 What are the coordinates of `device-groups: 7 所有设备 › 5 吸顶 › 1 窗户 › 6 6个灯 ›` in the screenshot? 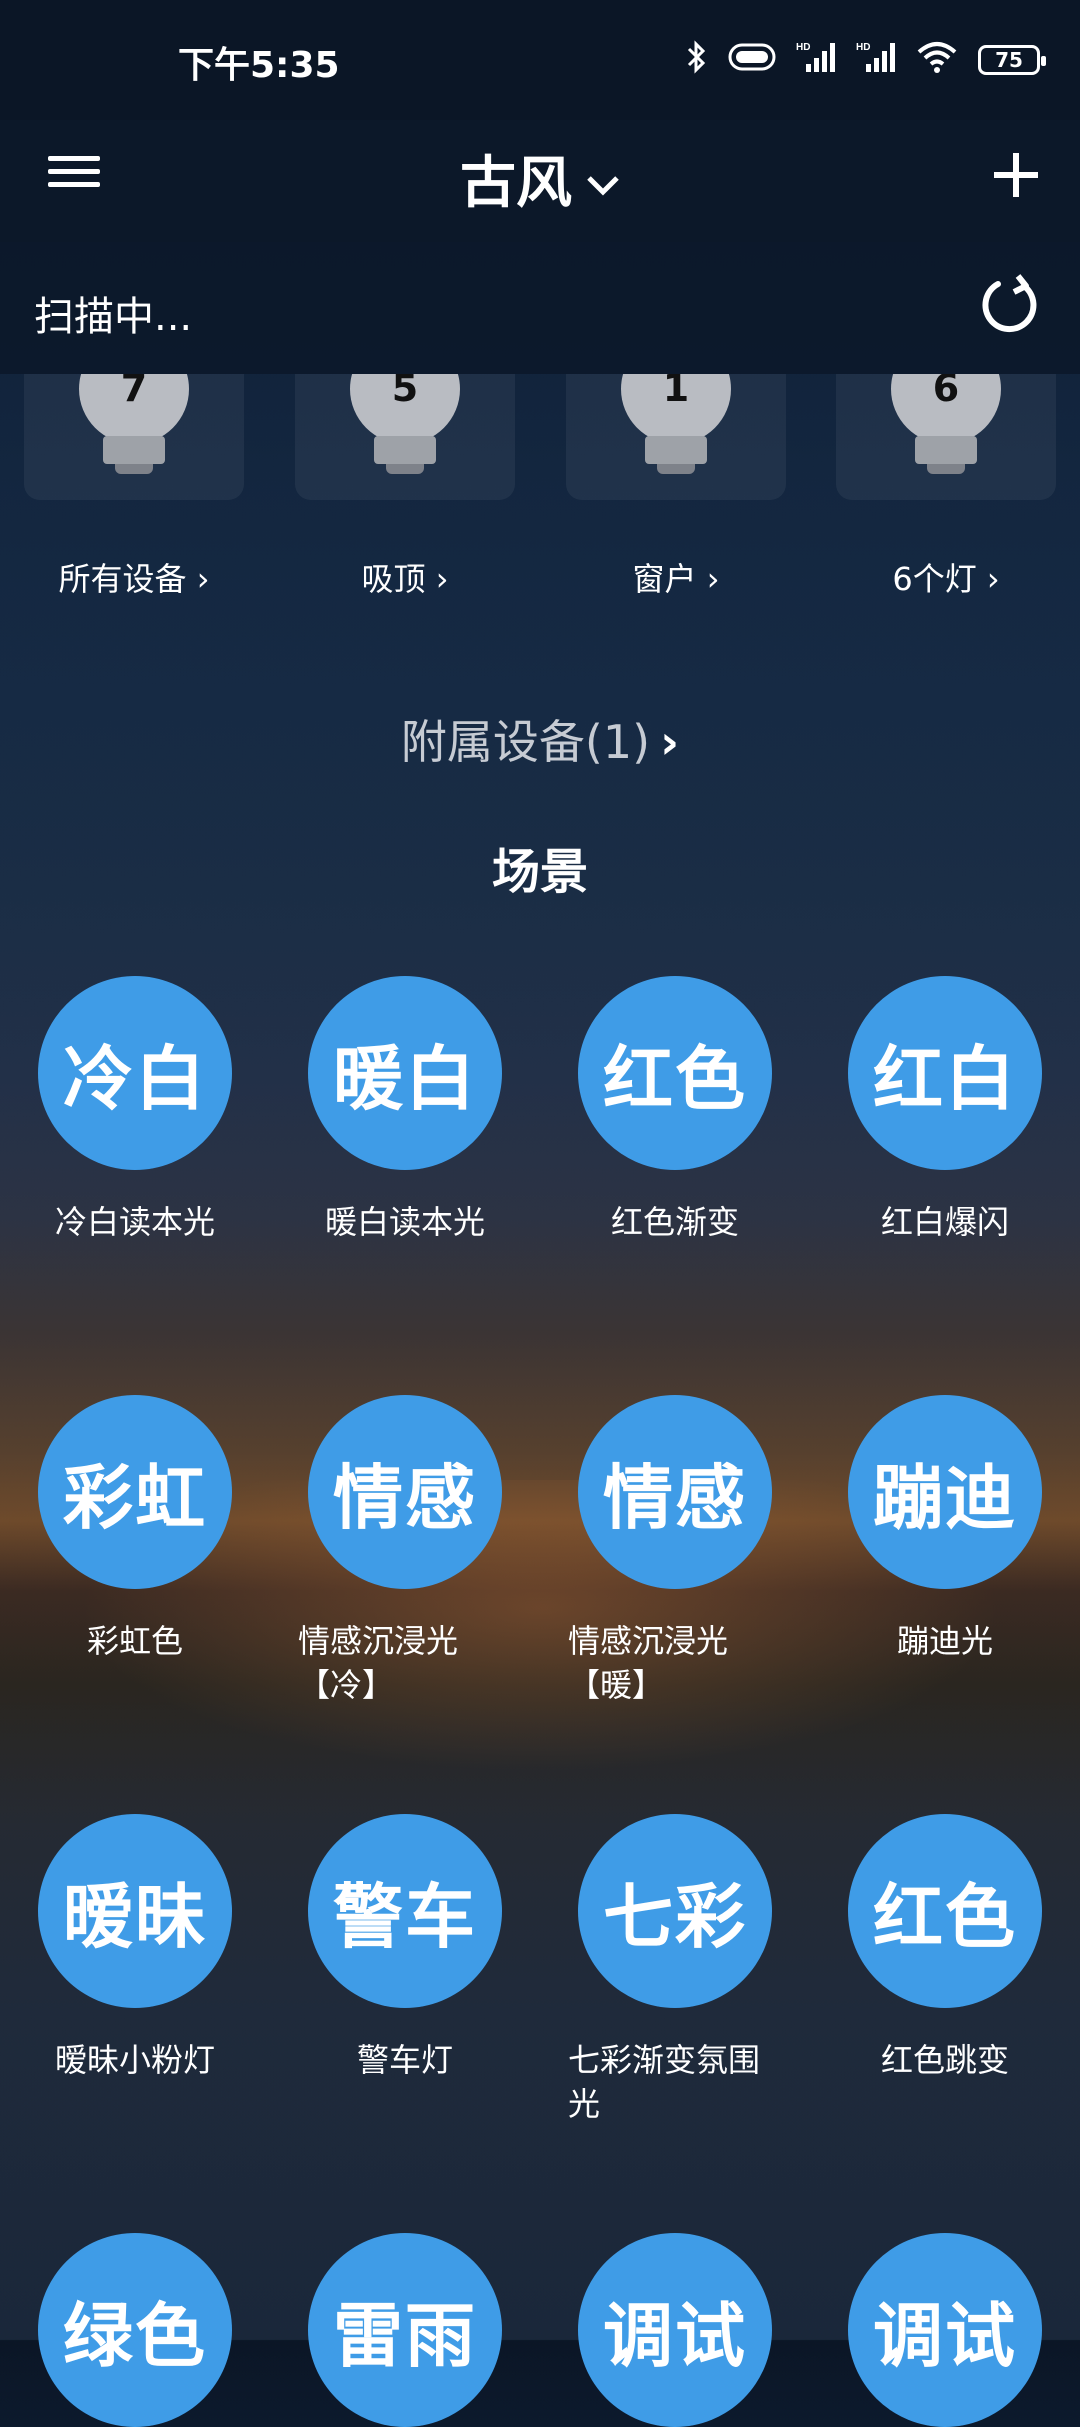 It's located at (540, 486).